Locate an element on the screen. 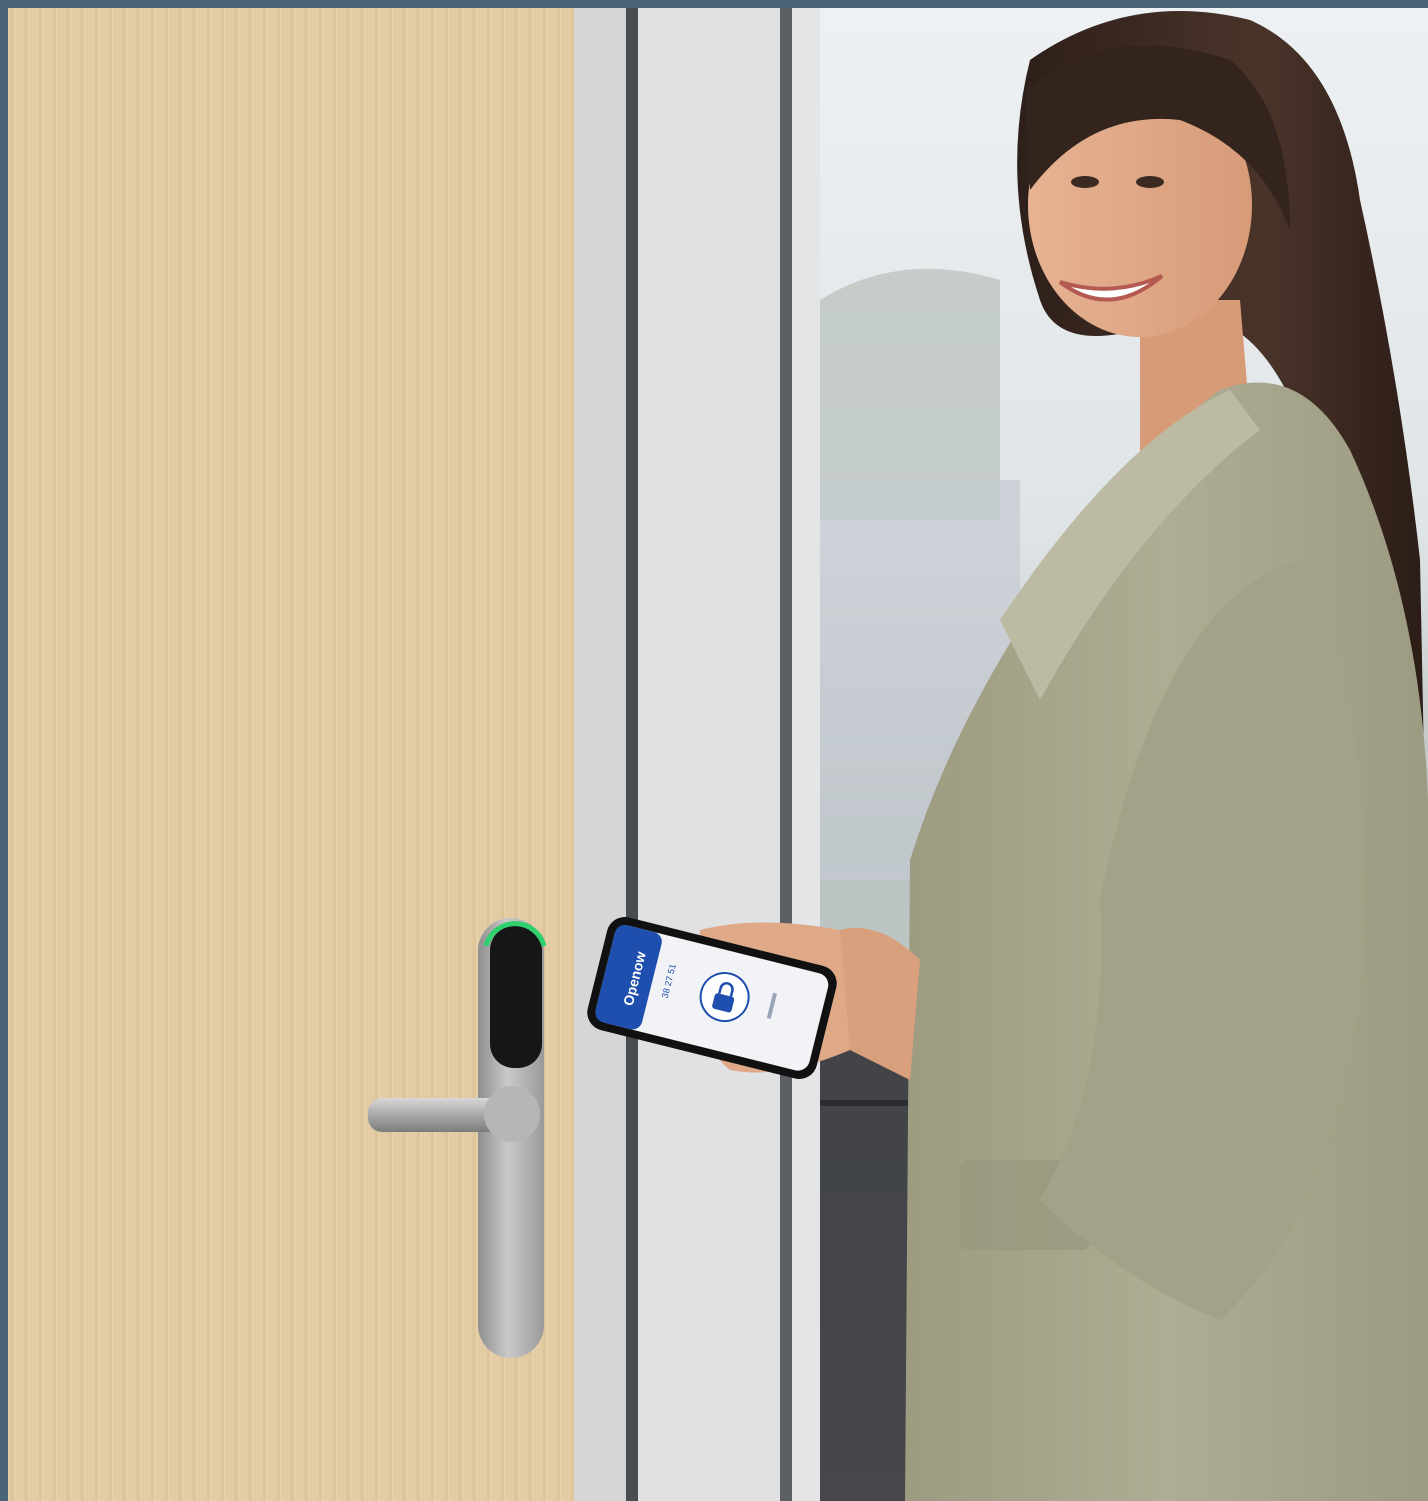 The image size is (1428, 1501). window-mullion is located at coordinates (806, 754).